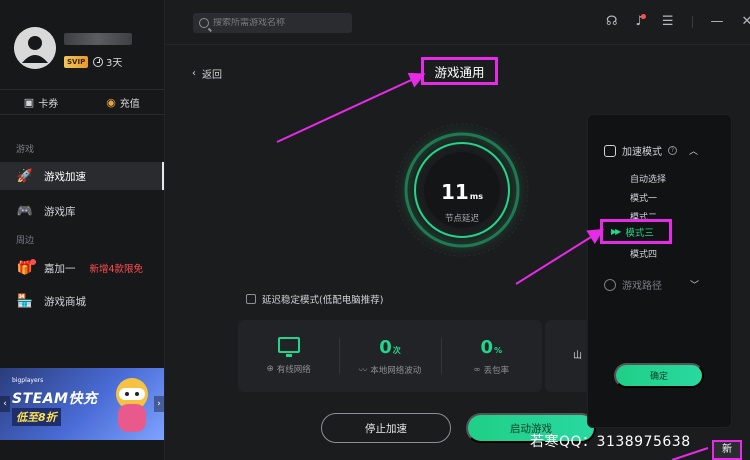 The height and width of the screenshot is (460, 750). What do you see at coordinates (212, 75) in the screenshot?
I see `back-label: 返回` at bounding box center [212, 75].